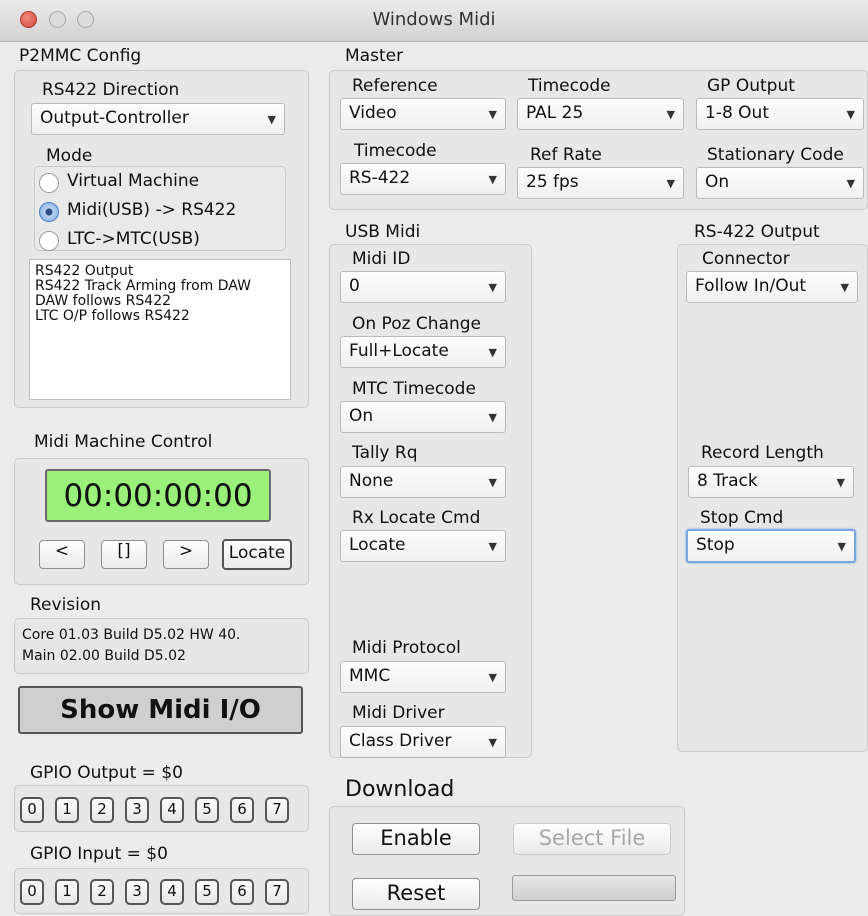  Describe the element at coordinates (102, 810) in the screenshot. I see `gpio-out-bit-2: 2` at that location.